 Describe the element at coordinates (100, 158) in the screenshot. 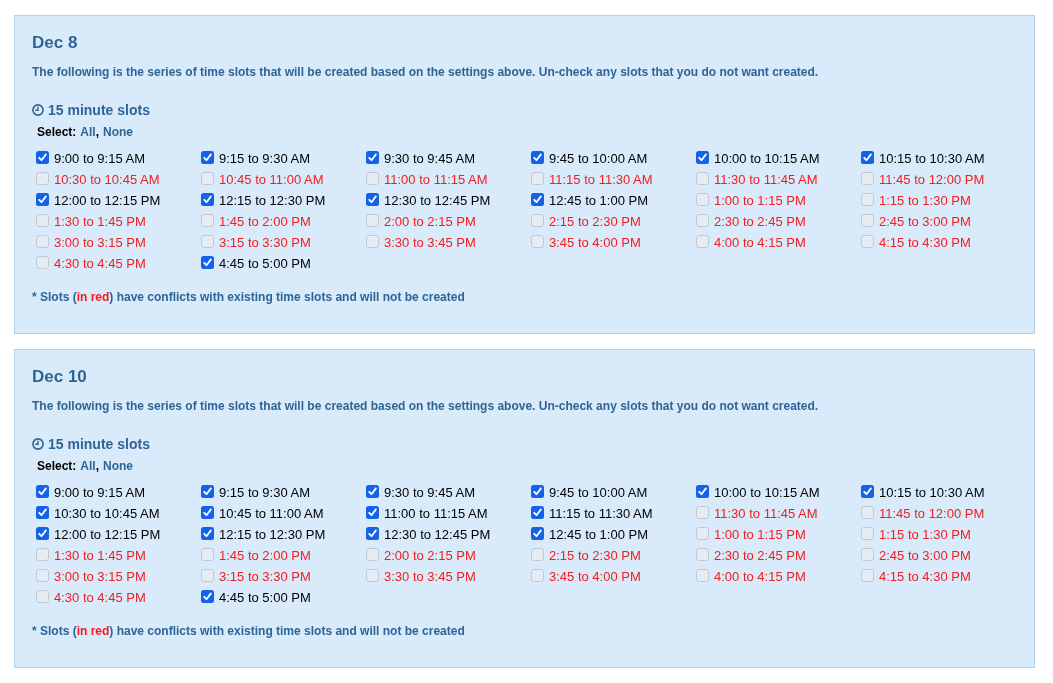

I see `time-slot-label: 9:00 to 9:15 AM` at that location.